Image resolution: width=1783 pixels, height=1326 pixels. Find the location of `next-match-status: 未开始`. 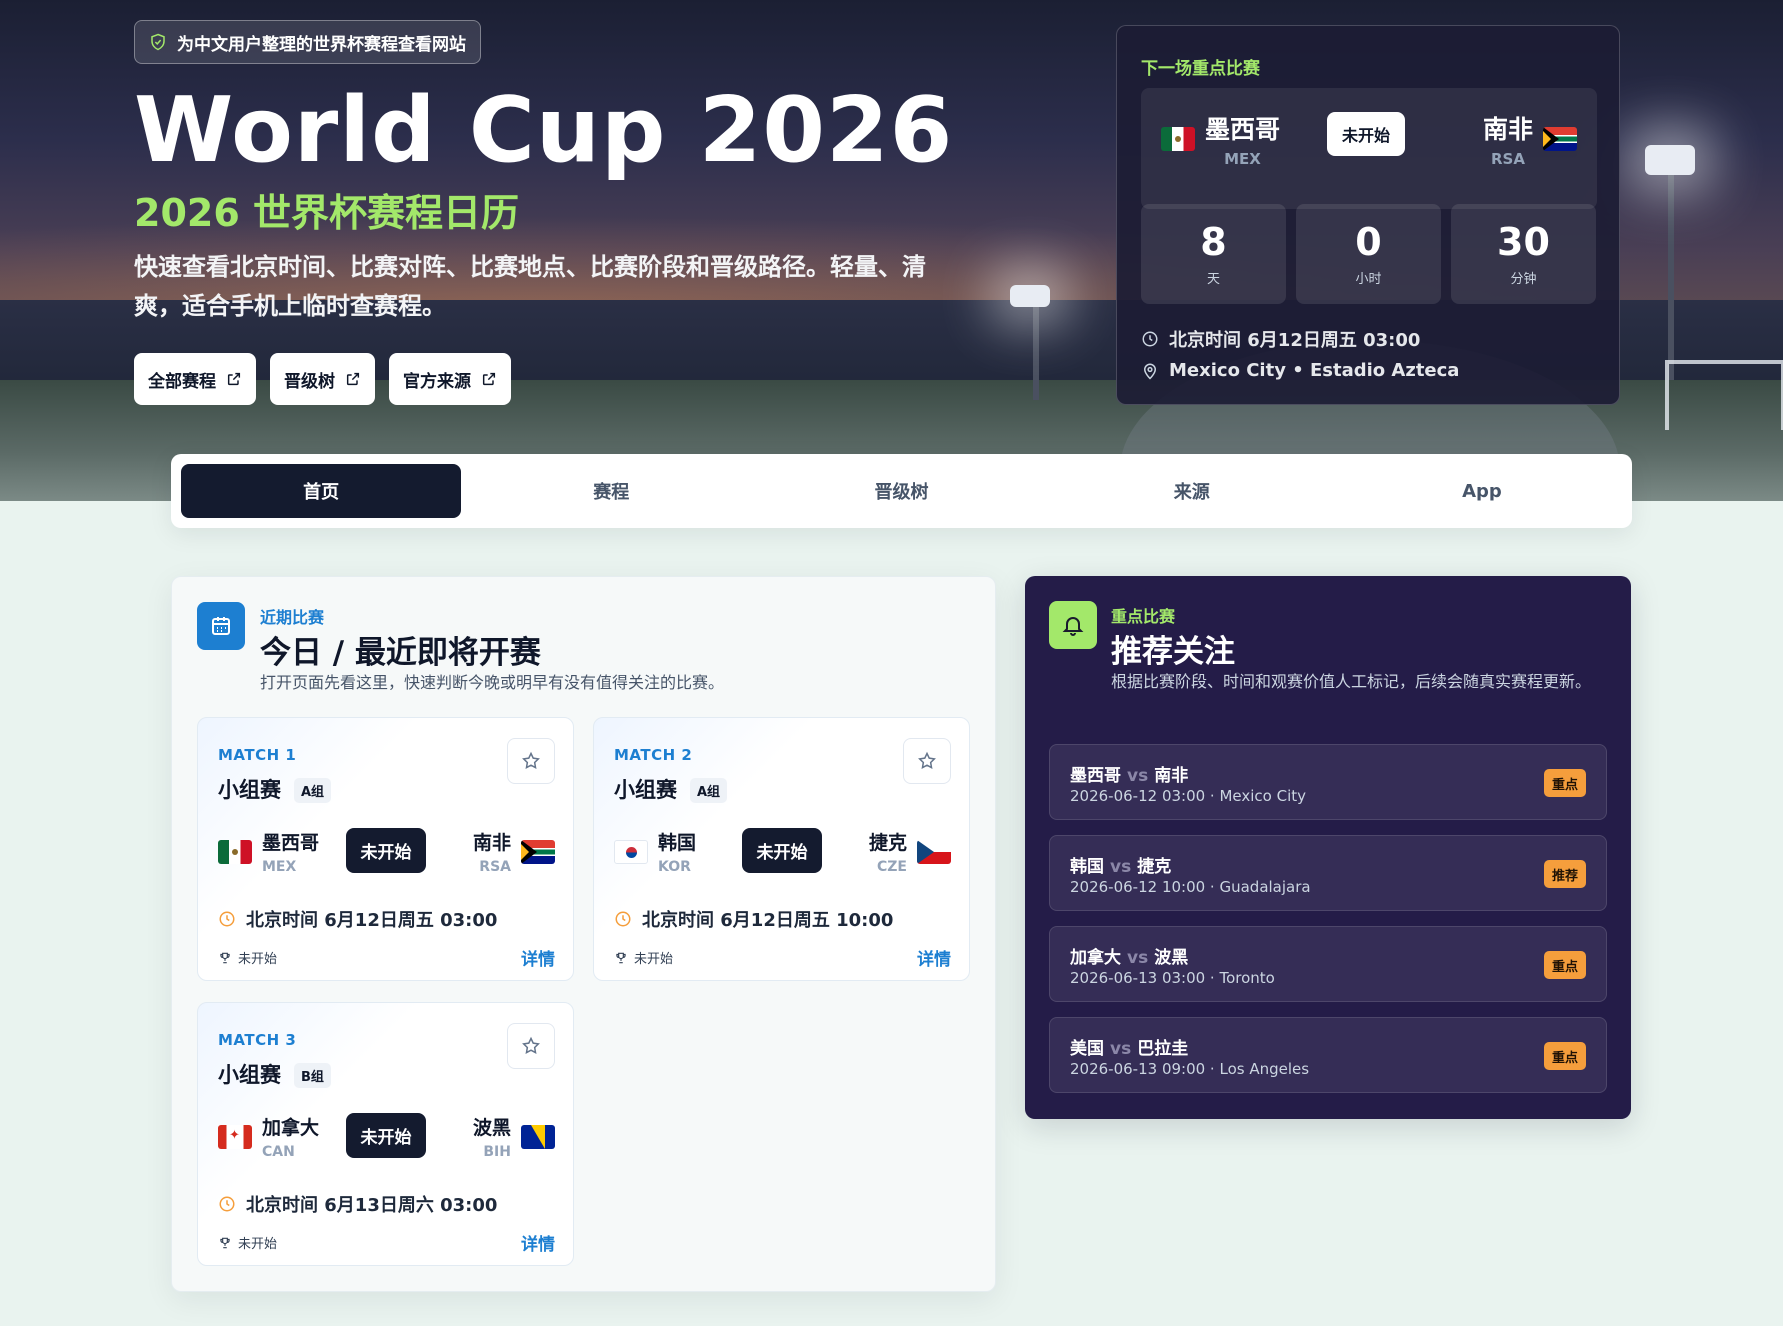

next-match-status: 未开始 is located at coordinates (1366, 134).